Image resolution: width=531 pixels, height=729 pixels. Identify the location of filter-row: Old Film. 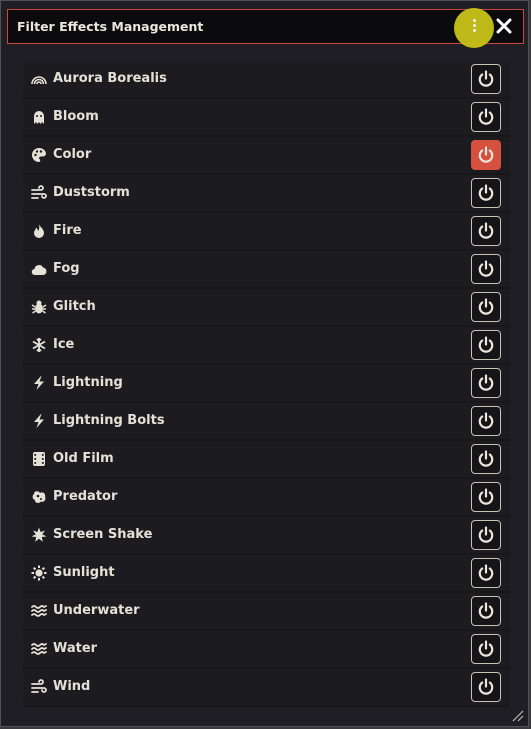
(266, 459).